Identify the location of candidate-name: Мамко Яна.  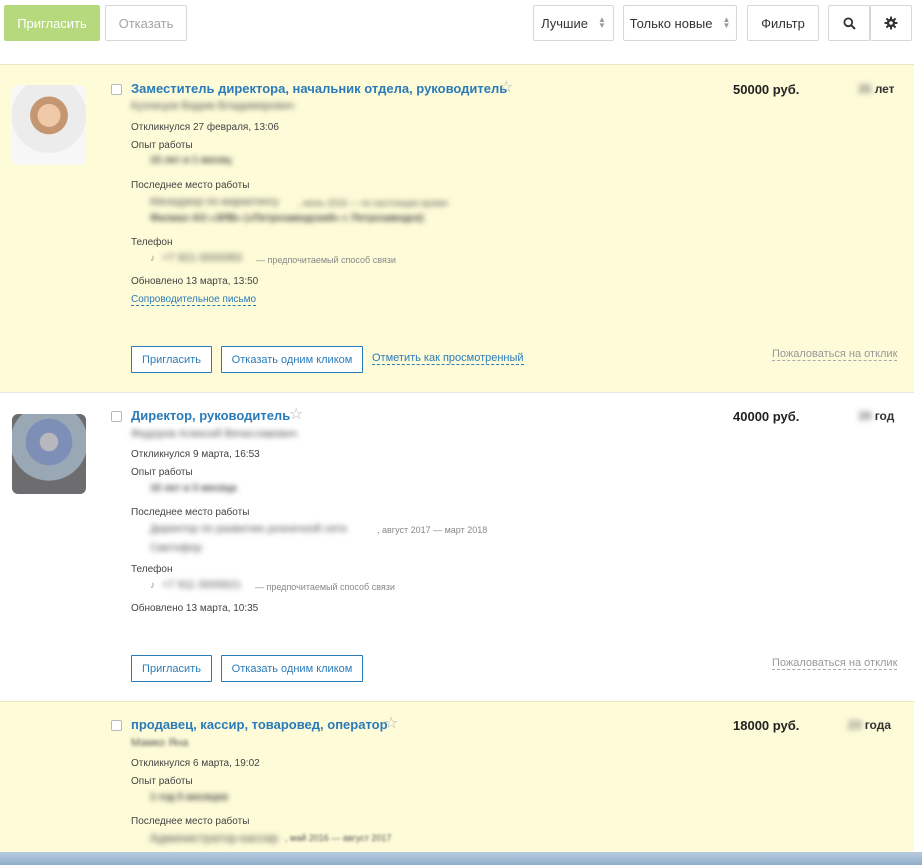
(160, 743).